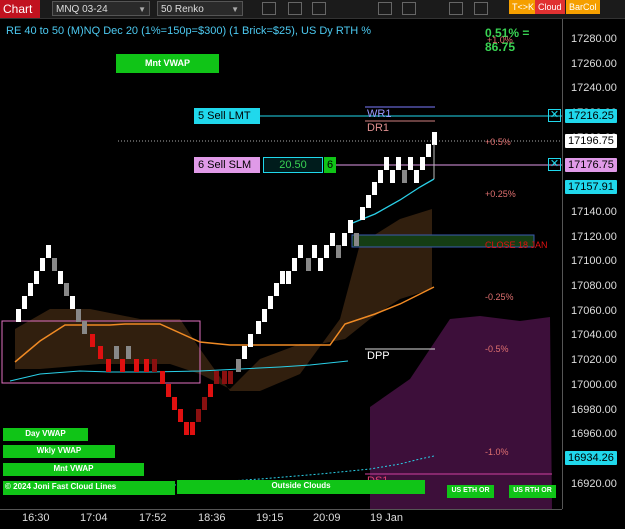  I want to click on price-tick: 16960.00, so click(594, 434).